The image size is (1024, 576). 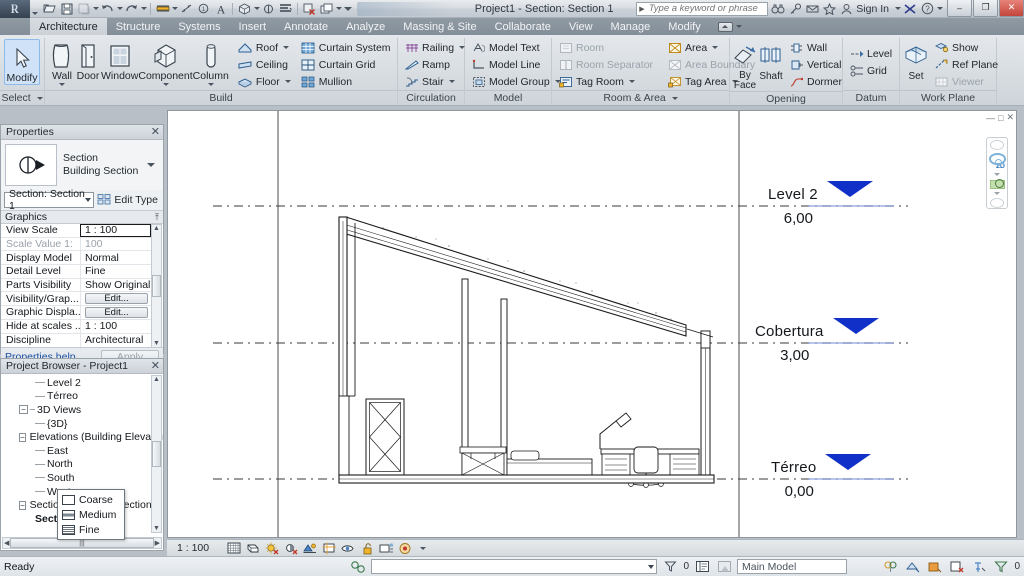 I want to click on save-icon, so click(x=66, y=9).